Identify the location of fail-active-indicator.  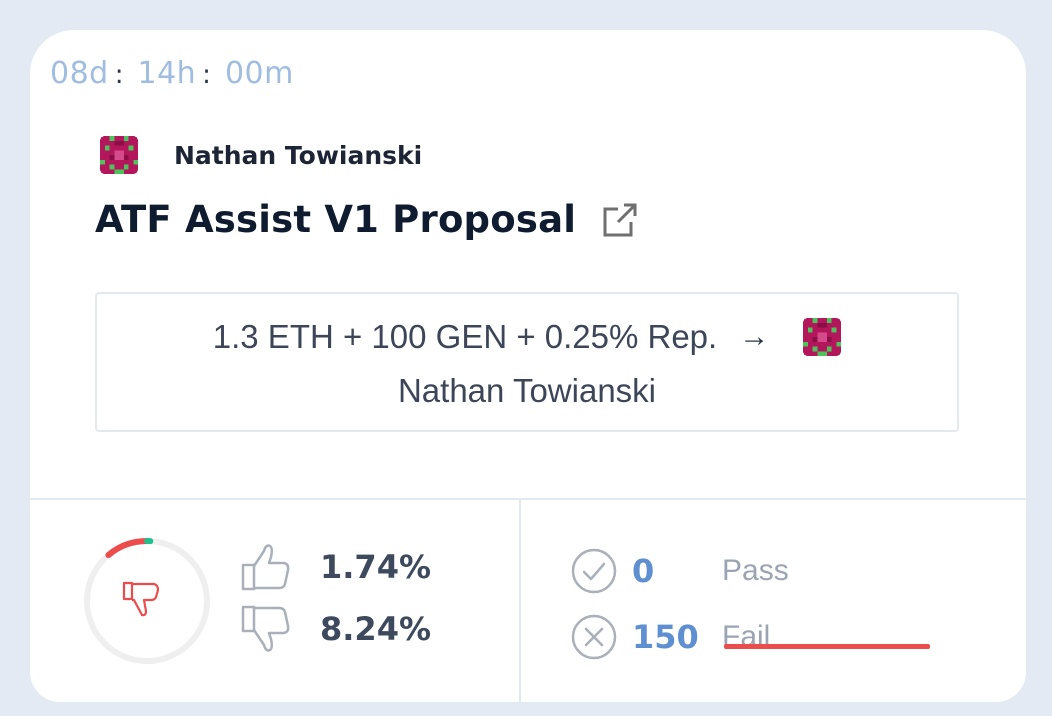
(827, 646).